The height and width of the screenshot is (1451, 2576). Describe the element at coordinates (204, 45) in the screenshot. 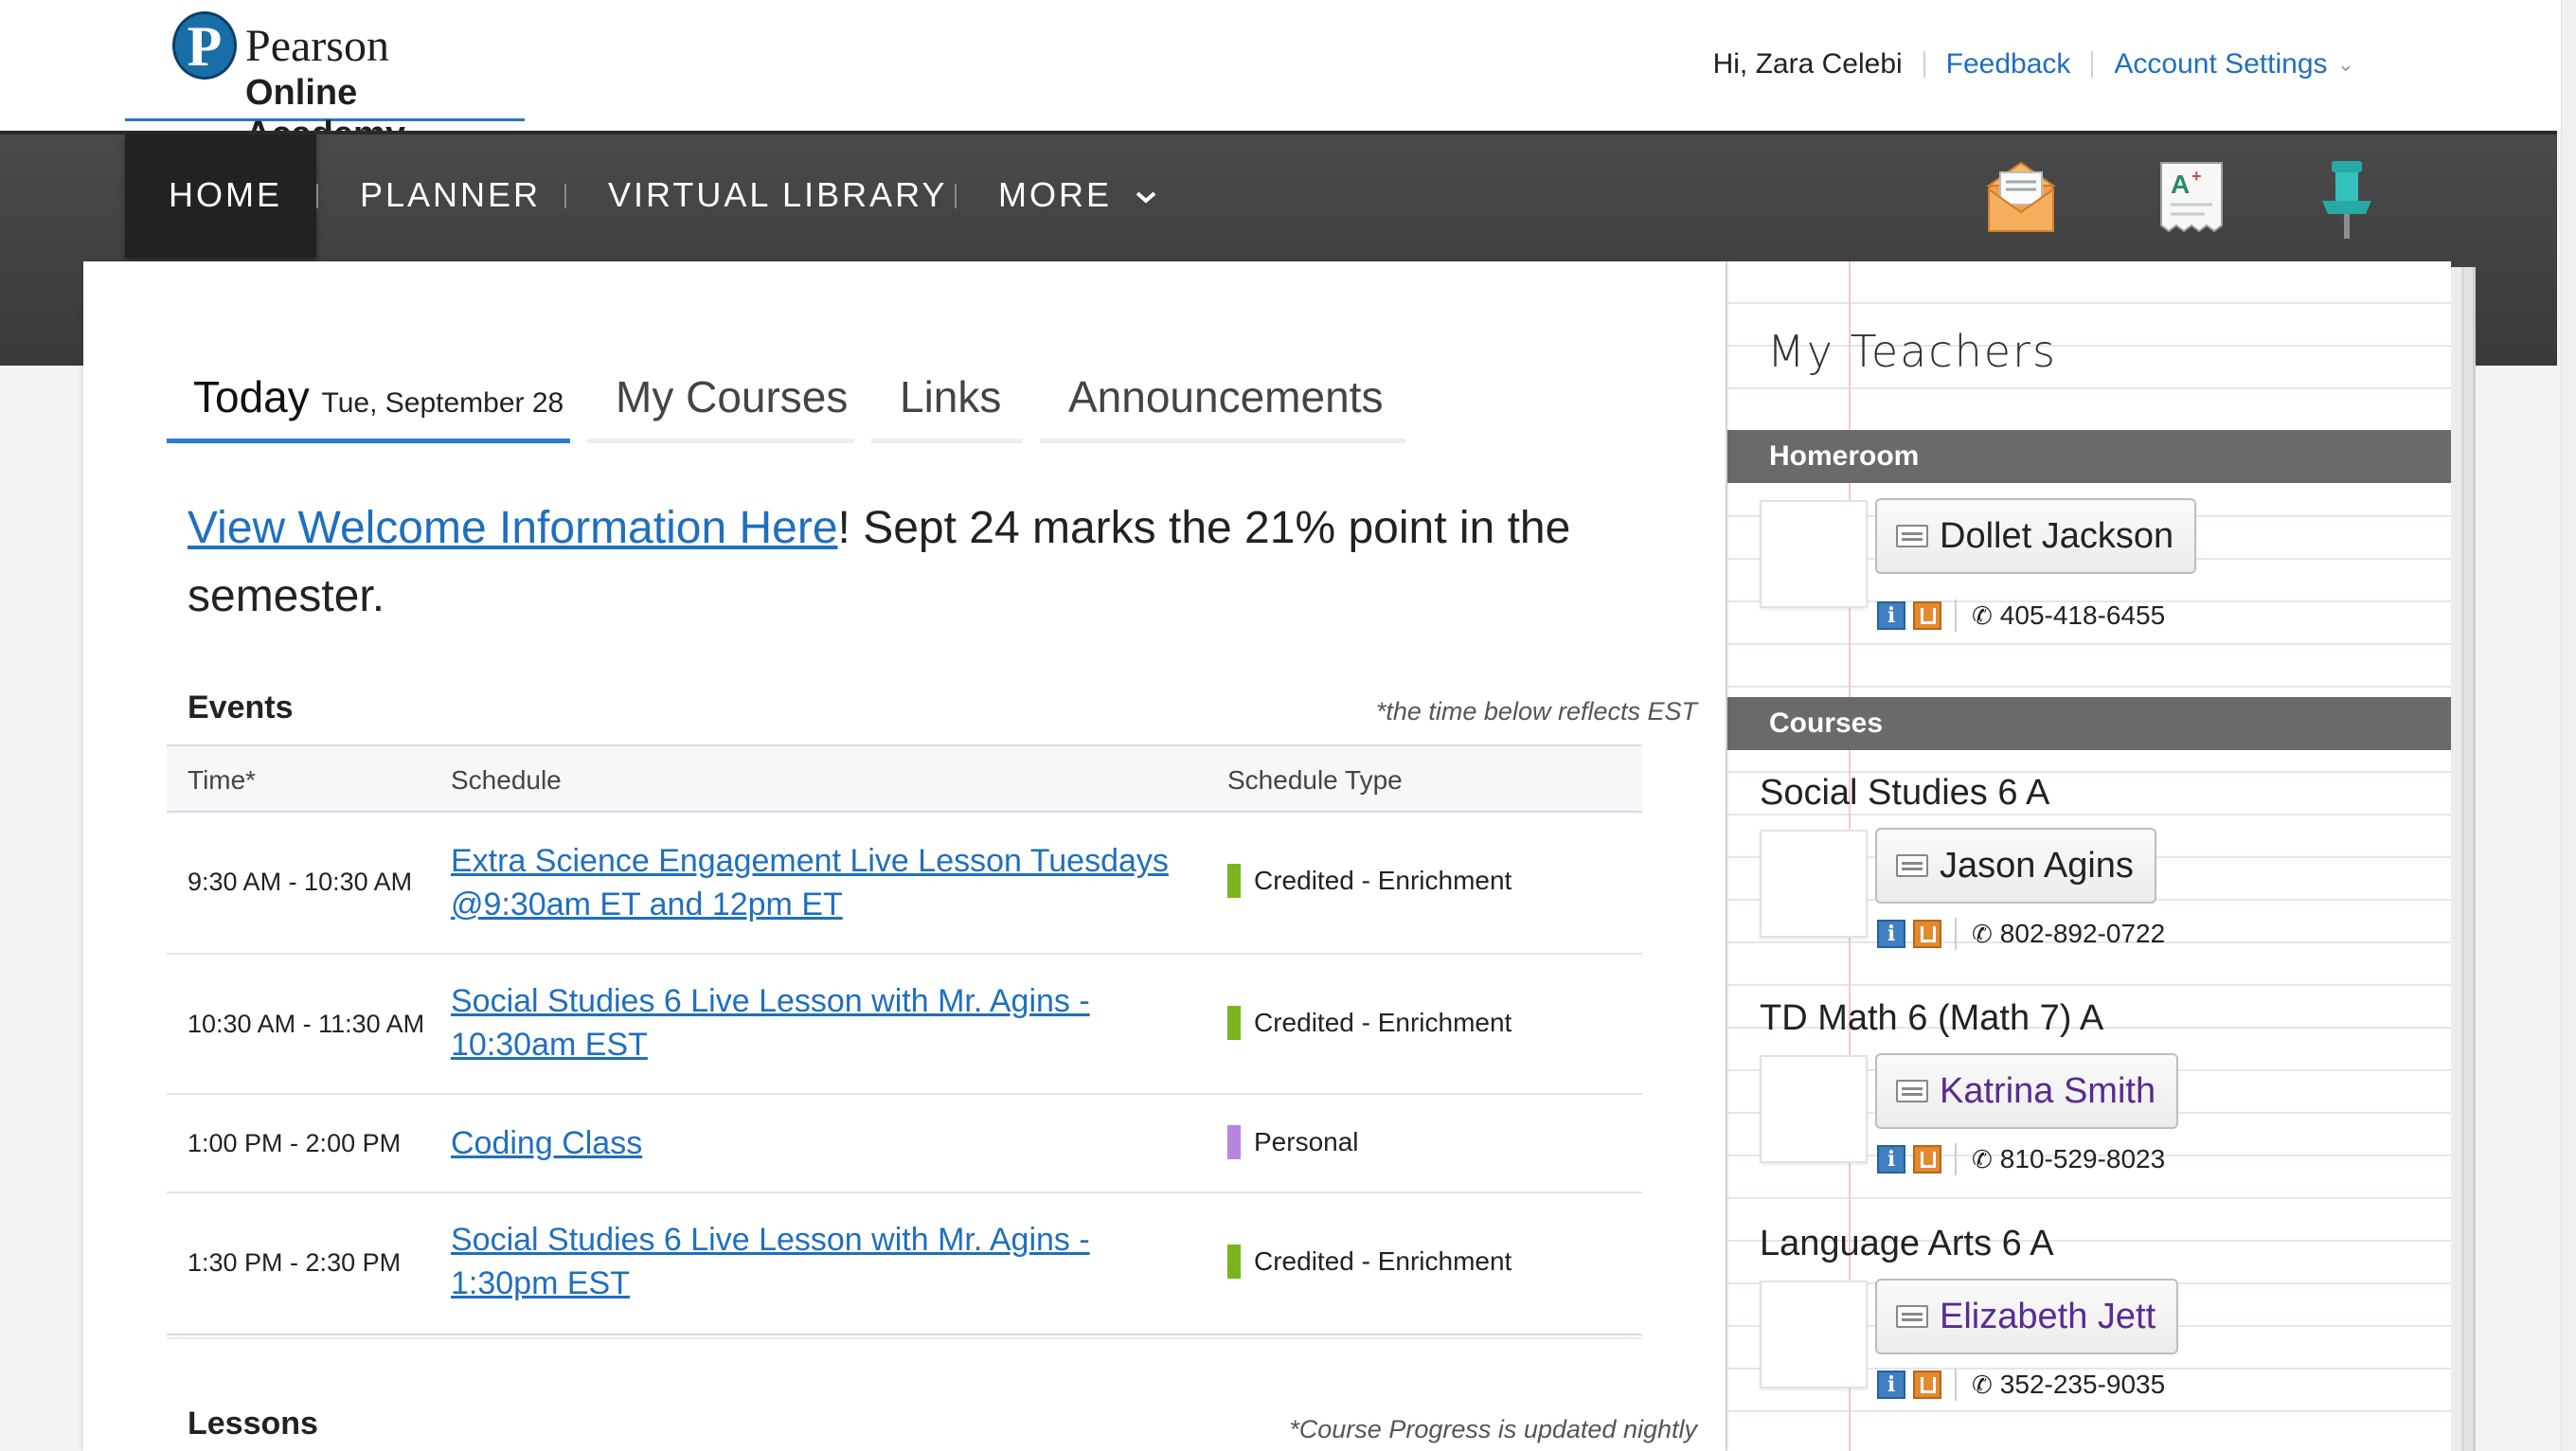

I see `pearson-mark-icon: P` at that location.